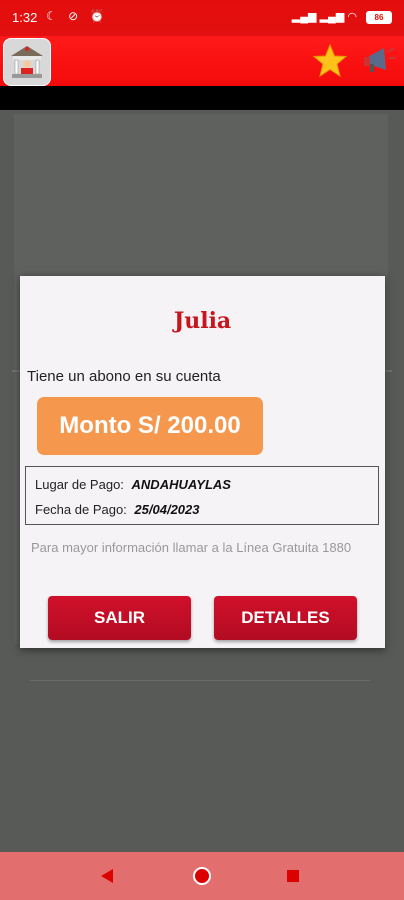  What do you see at coordinates (79, 484) in the screenshot?
I see `payment-place-label: Lugar de Pago:` at bounding box center [79, 484].